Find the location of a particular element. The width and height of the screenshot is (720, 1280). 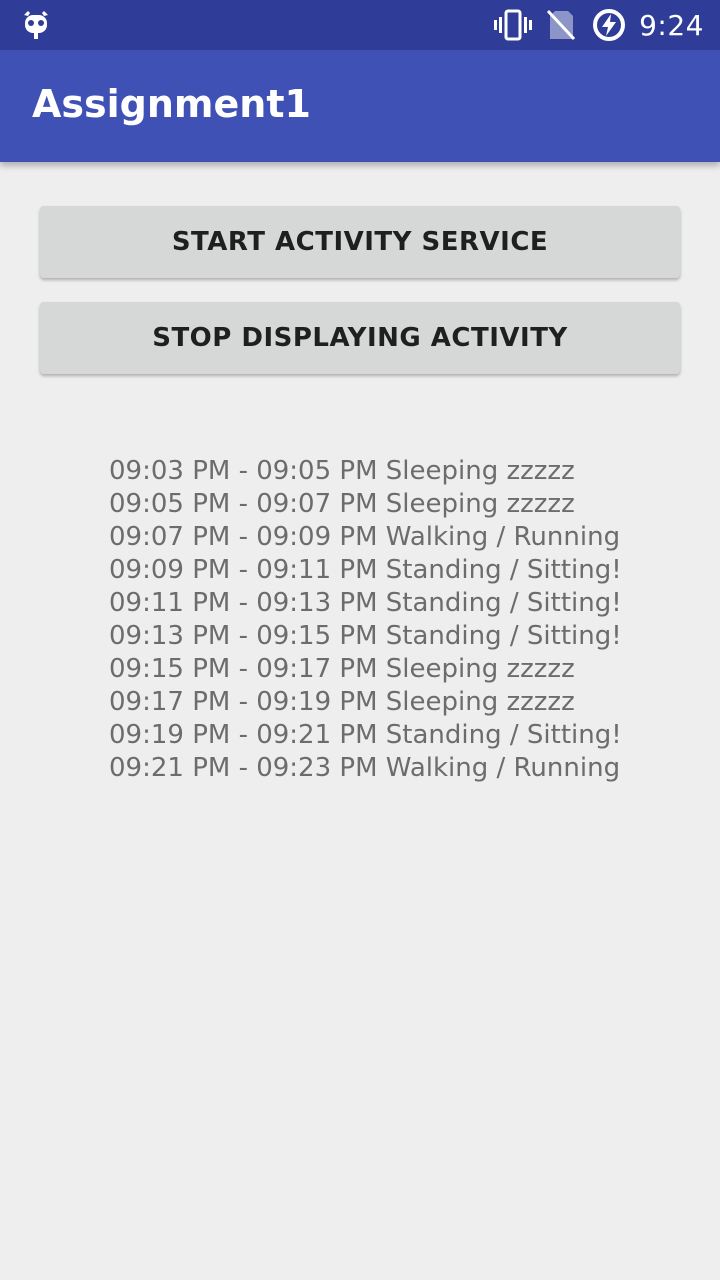

status-icons: 9:24 is located at coordinates (594, 25).